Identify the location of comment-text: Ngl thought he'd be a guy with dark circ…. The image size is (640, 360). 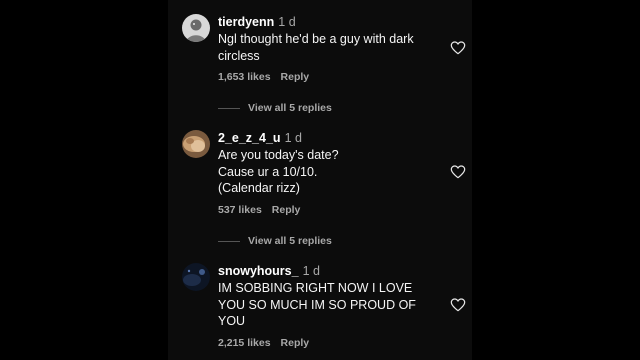
(331, 47).